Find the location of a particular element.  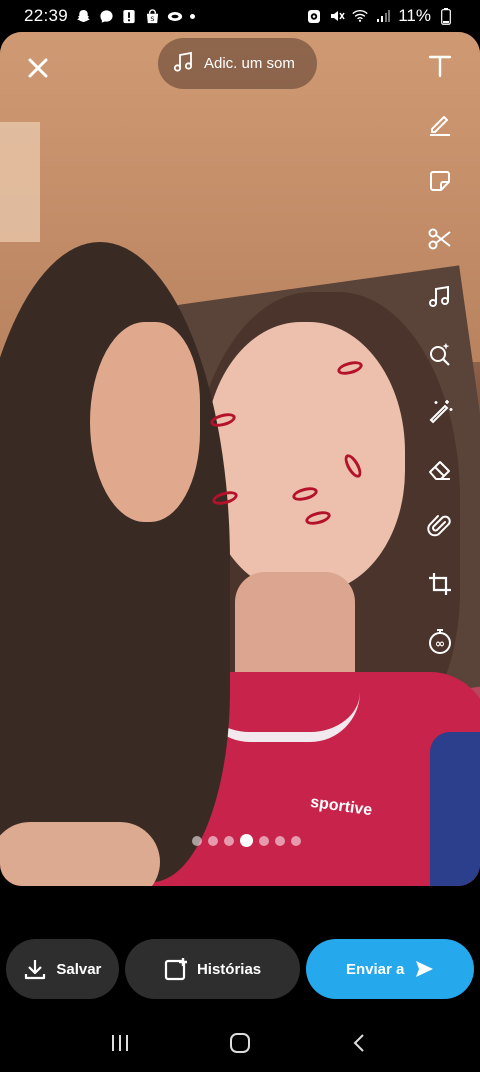

home-button is located at coordinates (240, 1043).